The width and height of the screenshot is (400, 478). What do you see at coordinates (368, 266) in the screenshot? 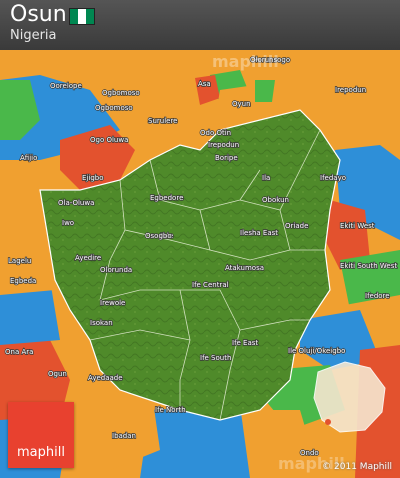
I see `label-ekiti-south-west: Ekiti South West` at bounding box center [368, 266].